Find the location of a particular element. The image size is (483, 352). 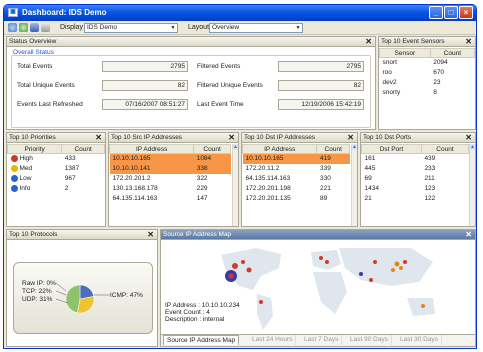

description-label: Description is located at coordinates (181, 319).